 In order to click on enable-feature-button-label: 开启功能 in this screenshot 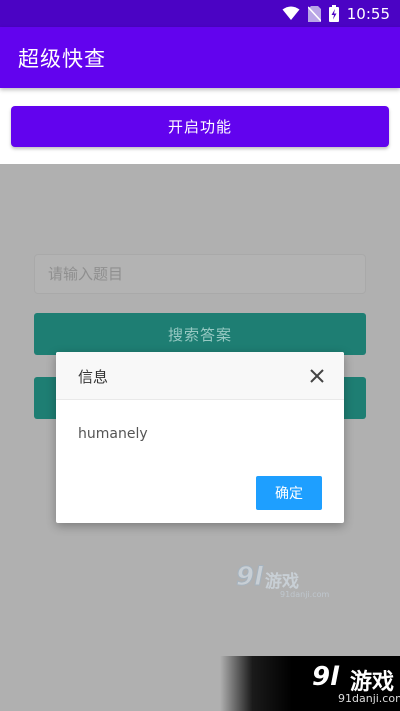, I will do `click(199, 127)`.